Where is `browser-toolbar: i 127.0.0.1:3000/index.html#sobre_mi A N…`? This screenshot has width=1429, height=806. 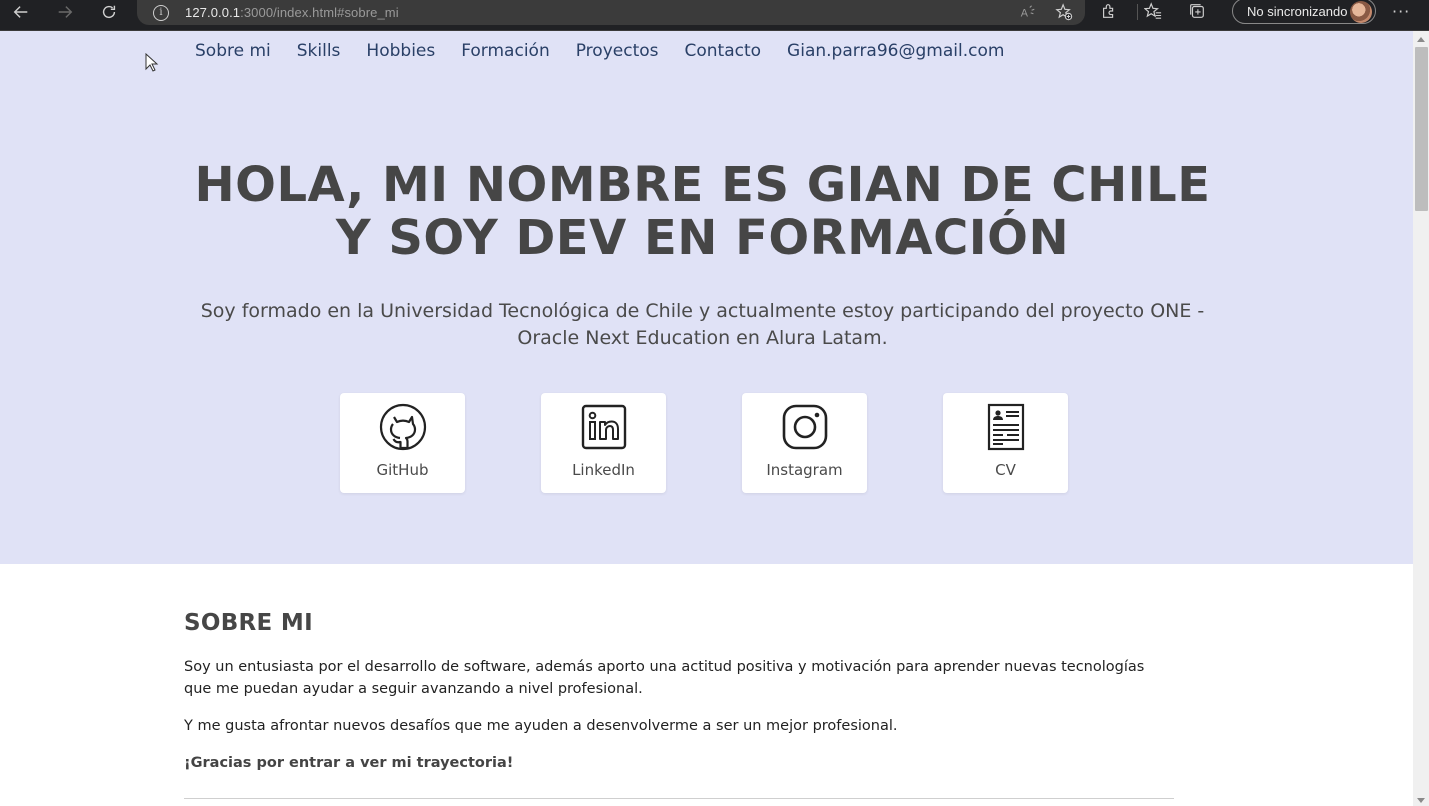
browser-toolbar: i 127.0.0.1:3000/index.html#sobre_mi A N… is located at coordinates (714, 15).